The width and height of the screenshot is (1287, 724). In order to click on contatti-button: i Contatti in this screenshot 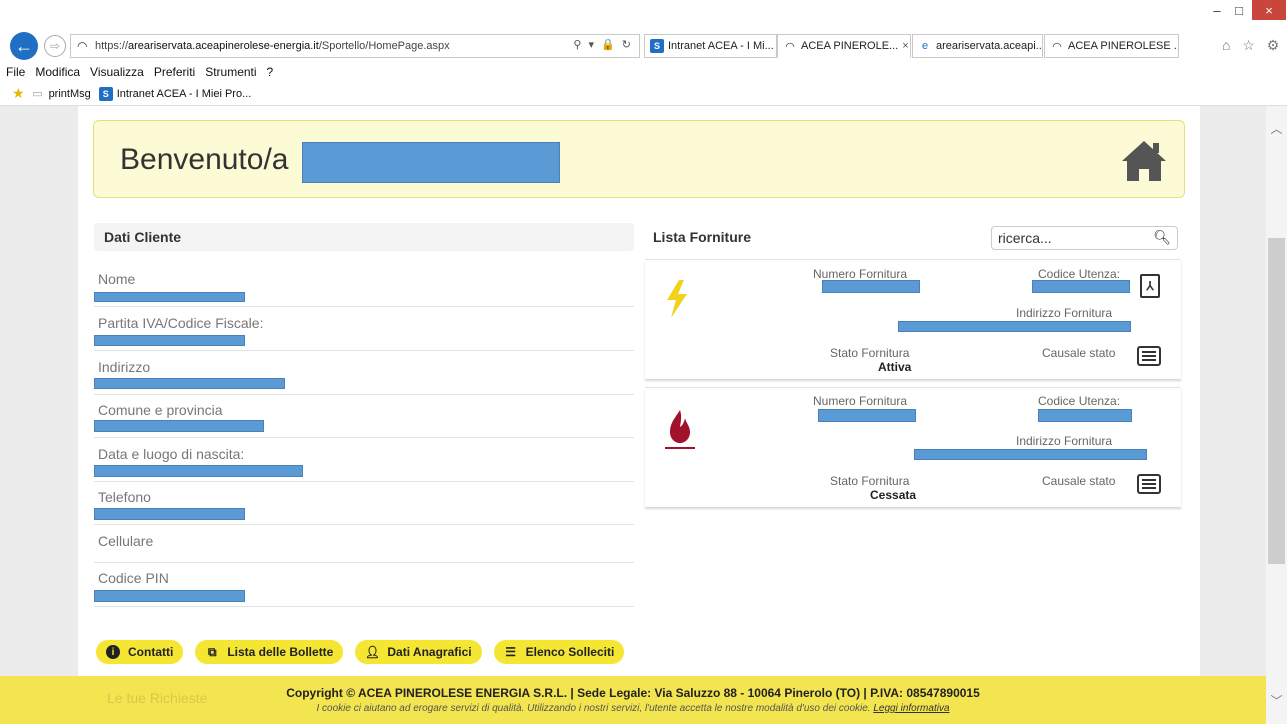, I will do `click(140, 652)`.